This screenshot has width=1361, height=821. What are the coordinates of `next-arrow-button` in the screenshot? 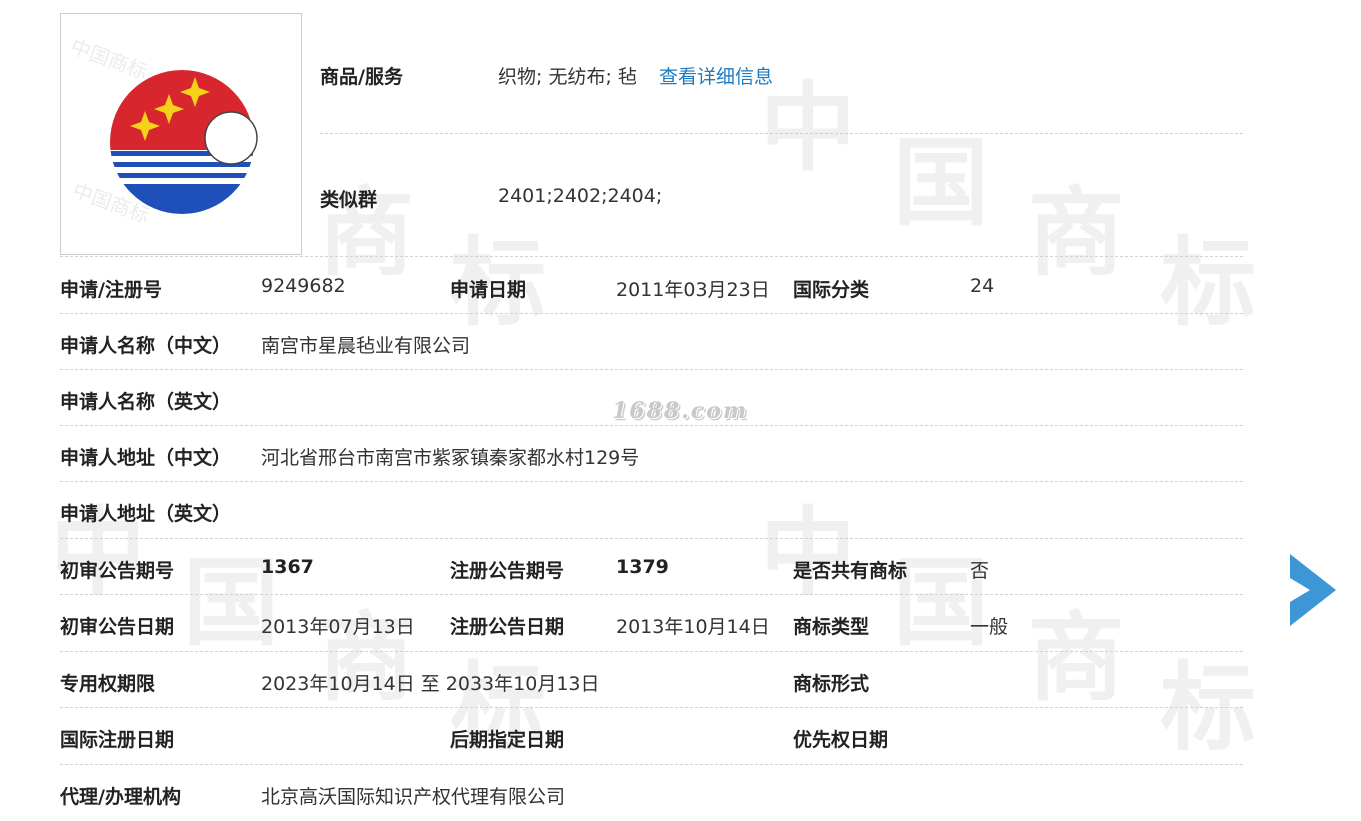 It's located at (1312, 590).